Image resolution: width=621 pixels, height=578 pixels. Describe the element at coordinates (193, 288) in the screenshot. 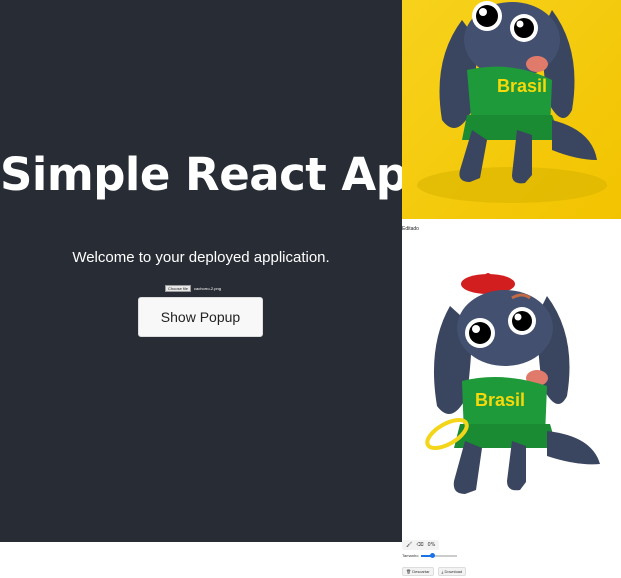

I see `file-input: Choose file cachorro-2.png` at that location.